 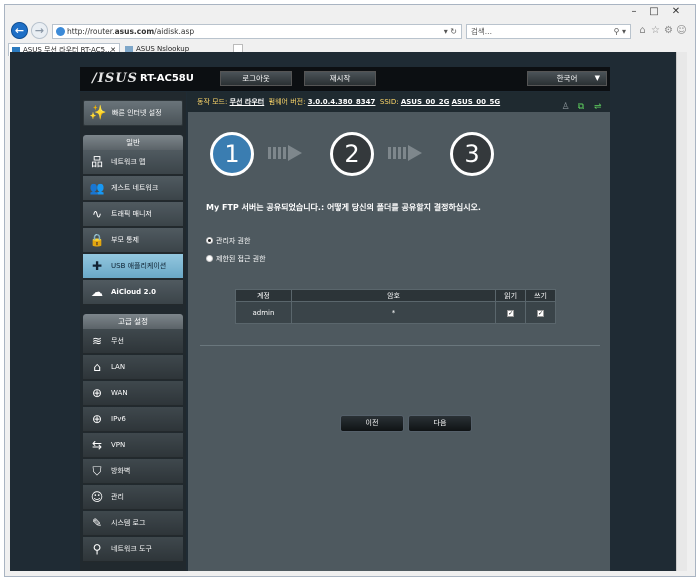 I want to click on sidebar-item-network-tools: ⚲ 네트워크 도구, so click(x=133, y=549).